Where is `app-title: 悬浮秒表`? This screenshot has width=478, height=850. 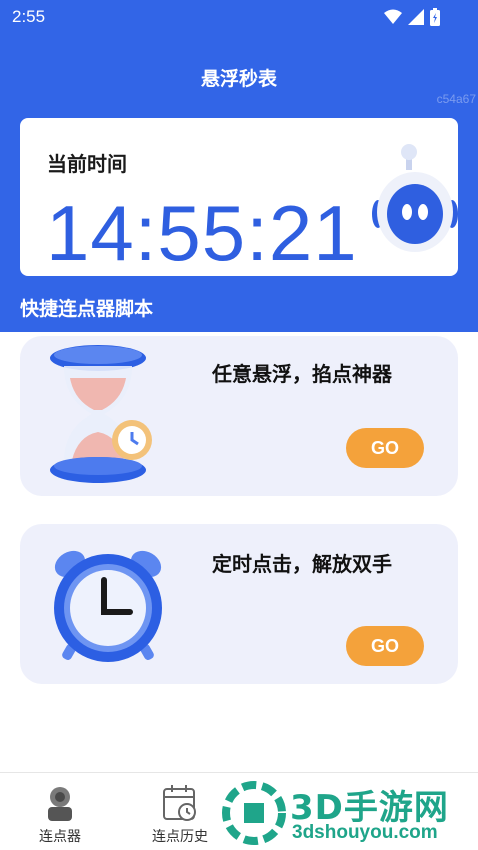
app-title: 悬浮秒表 is located at coordinates (238, 79).